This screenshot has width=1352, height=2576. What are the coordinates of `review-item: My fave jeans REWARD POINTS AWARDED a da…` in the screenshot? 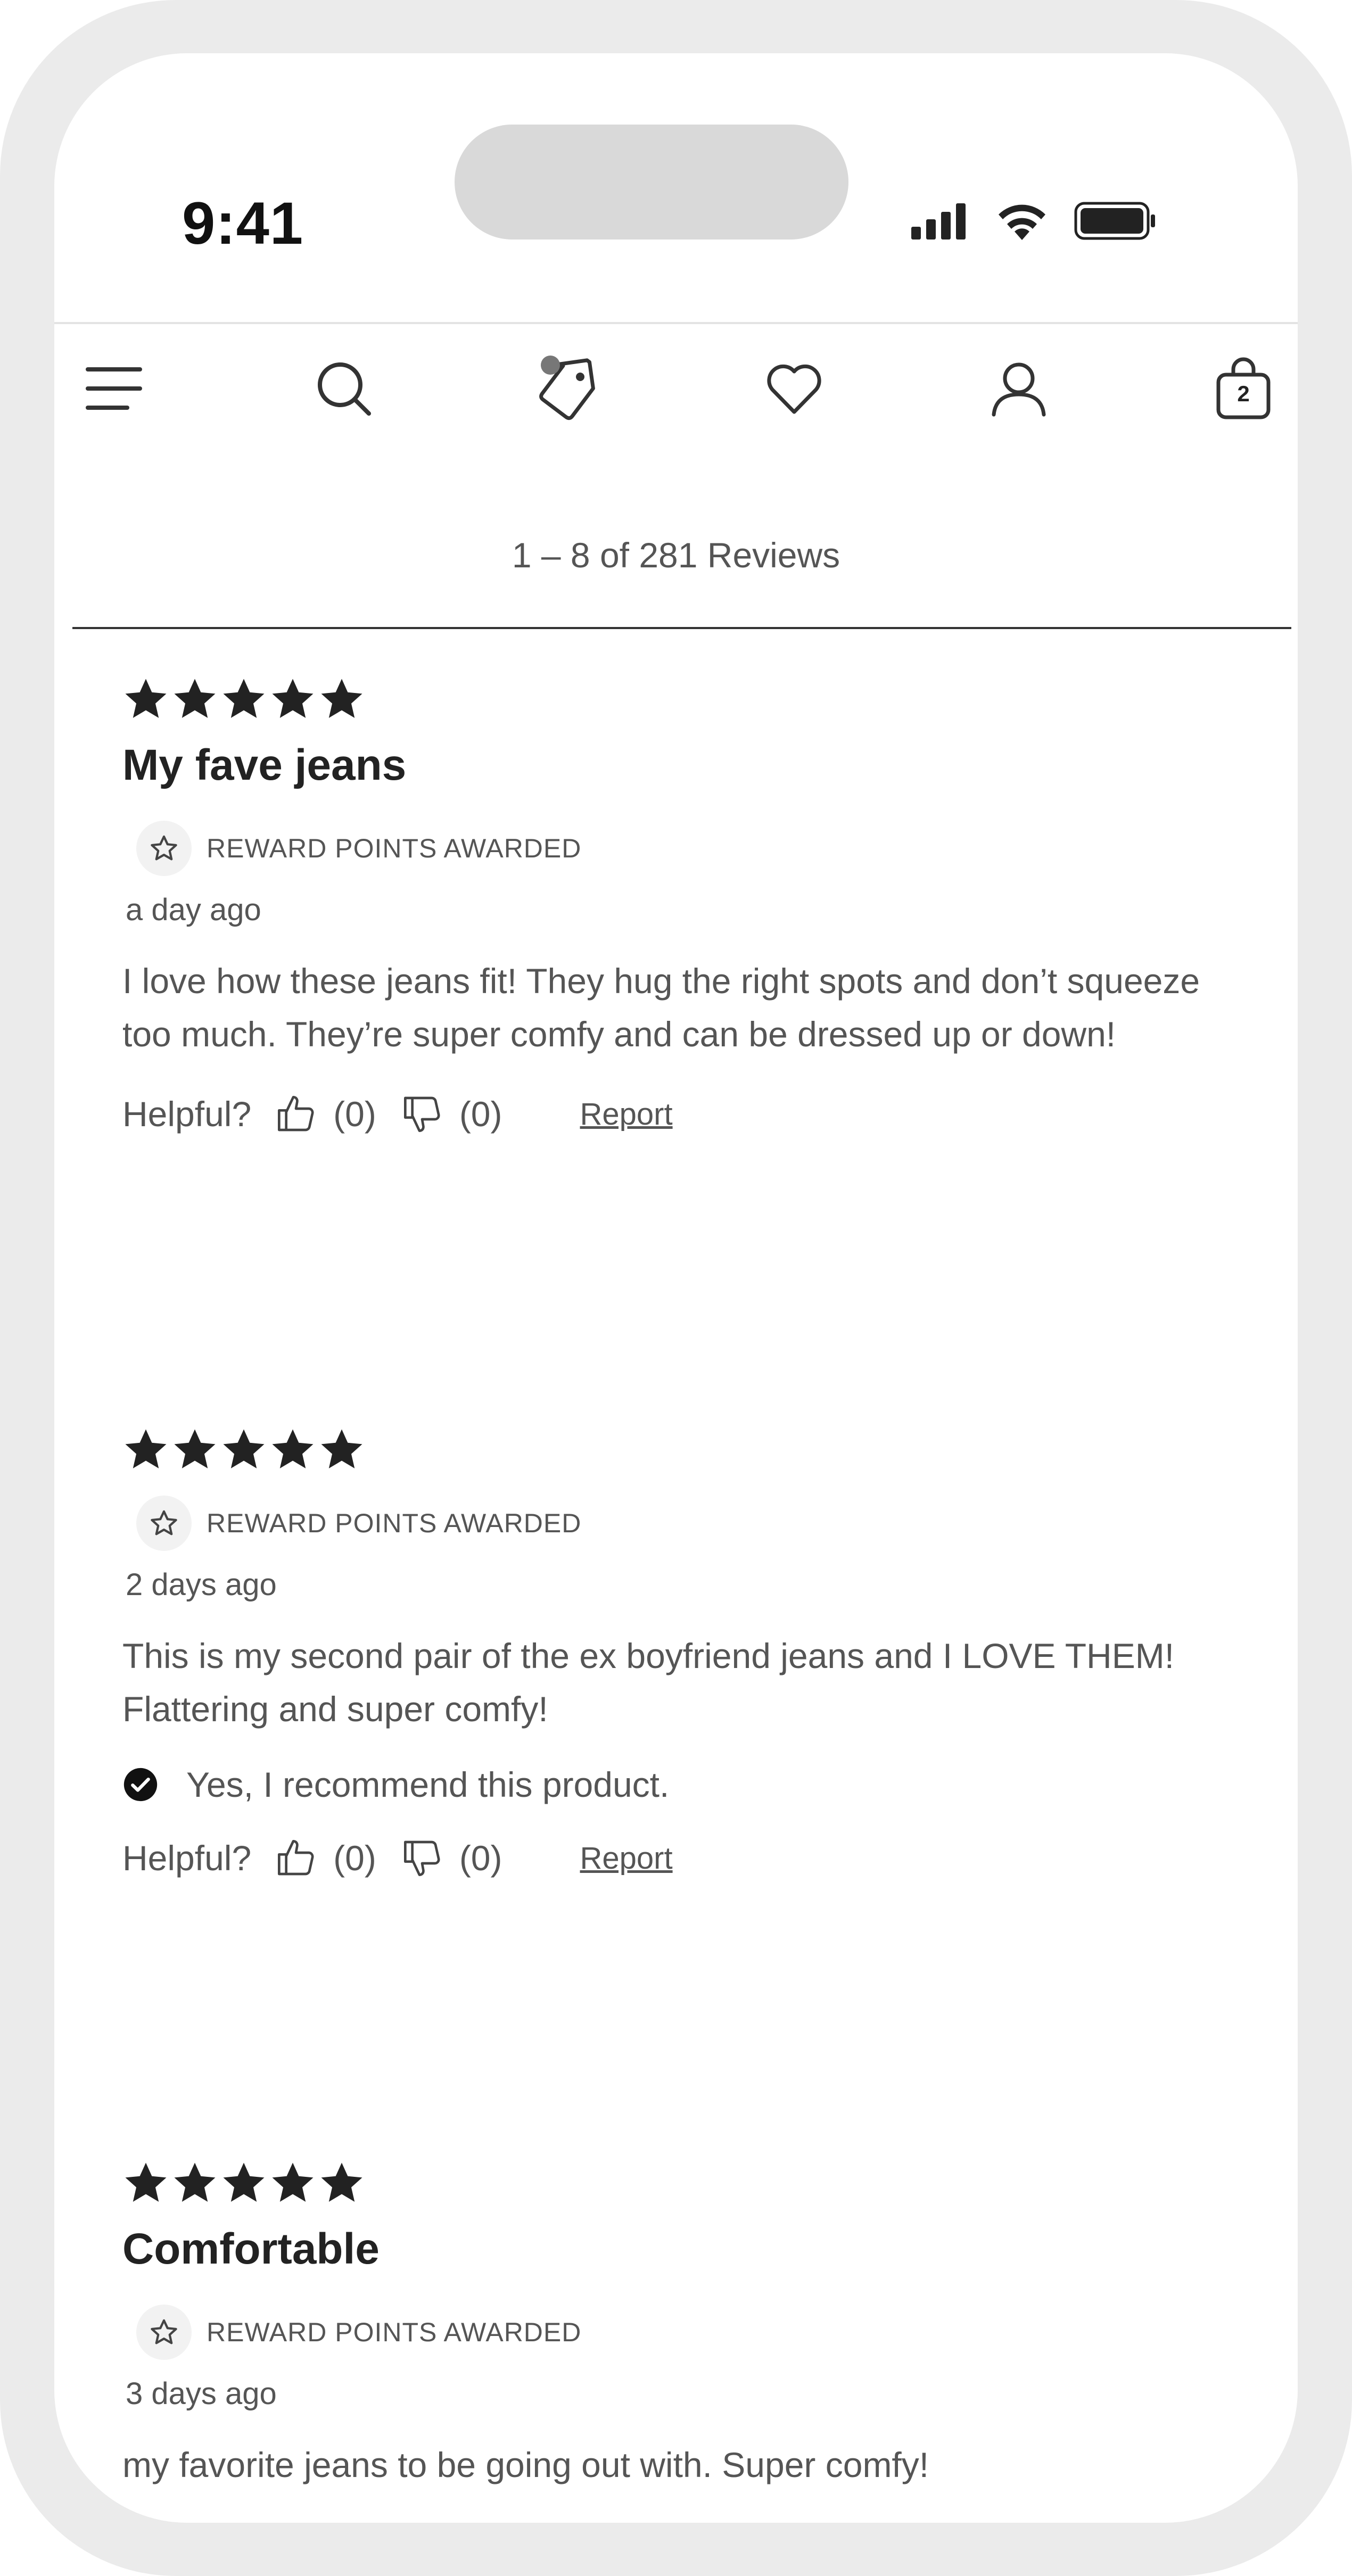 It's located at (681, 906).